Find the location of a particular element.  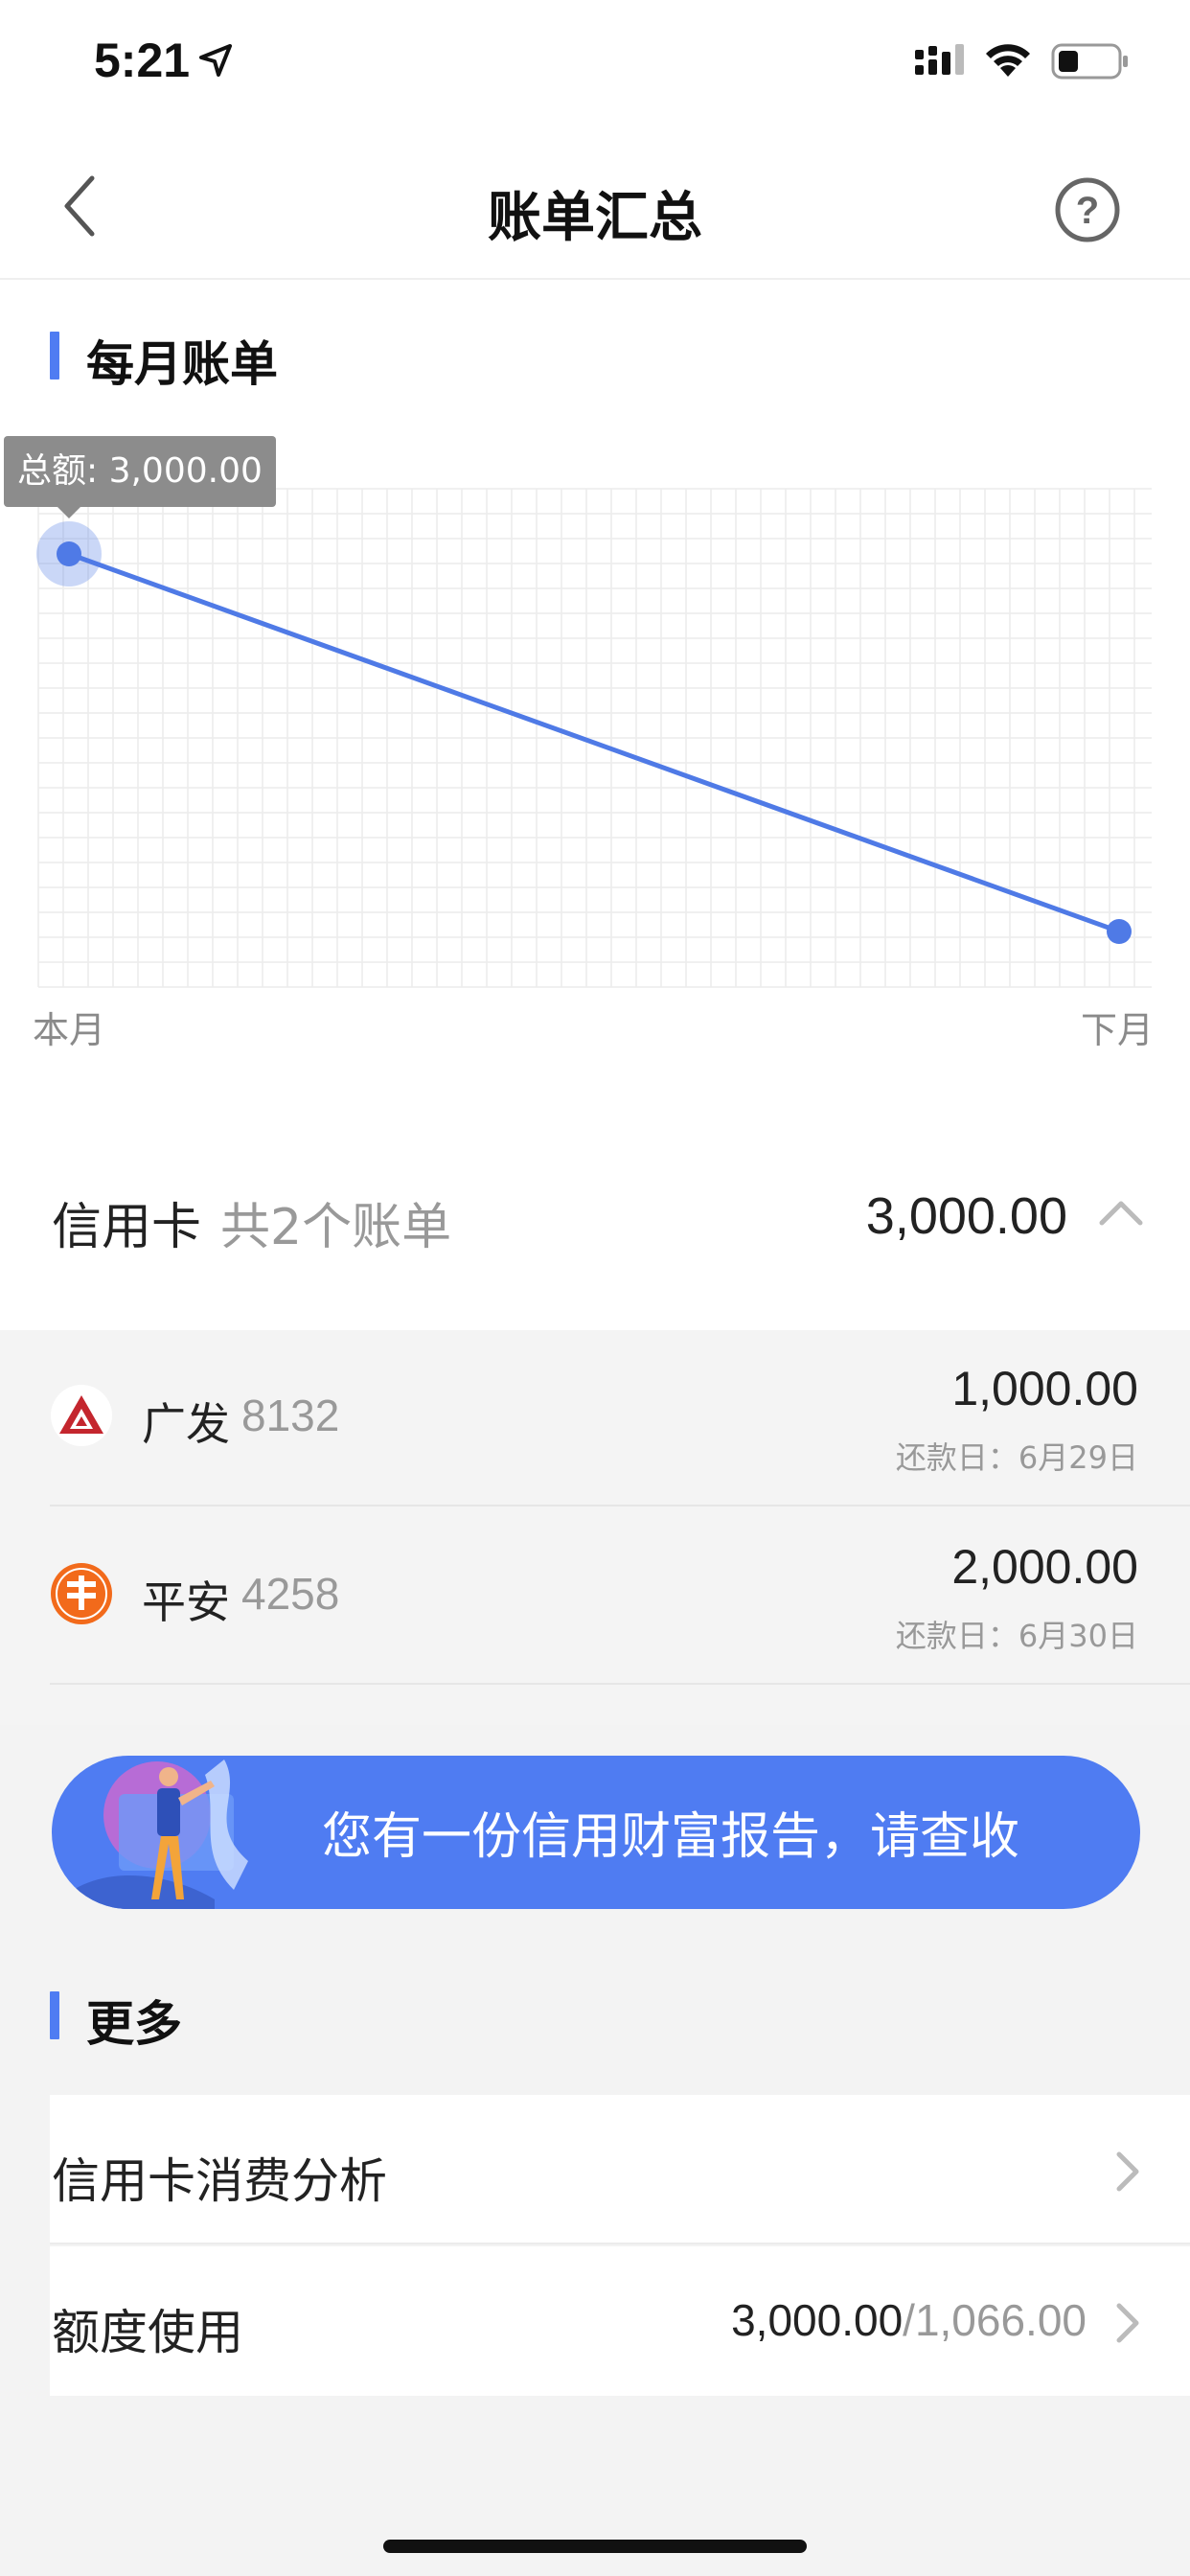

pingan-bank-logo-icon is located at coordinates (82, 1593).